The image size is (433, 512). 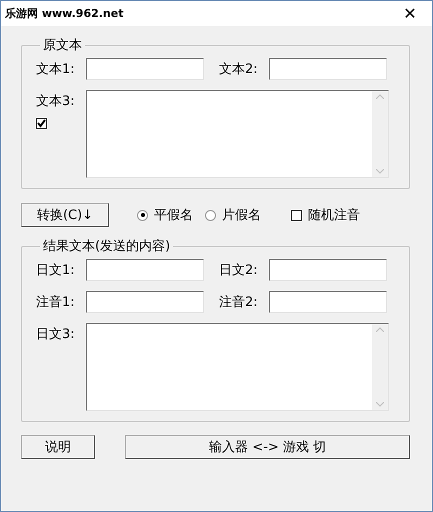 What do you see at coordinates (267, 447) in the screenshot?
I see `switch-button: 输入器 <-> 游戏 切` at bounding box center [267, 447].